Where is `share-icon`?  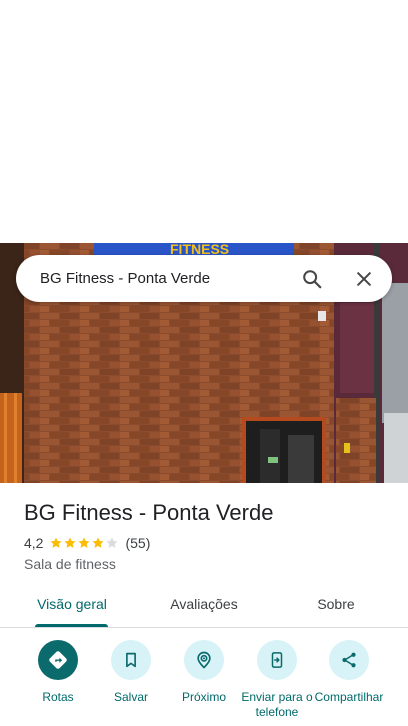
share-icon is located at coordinates (349, 660).